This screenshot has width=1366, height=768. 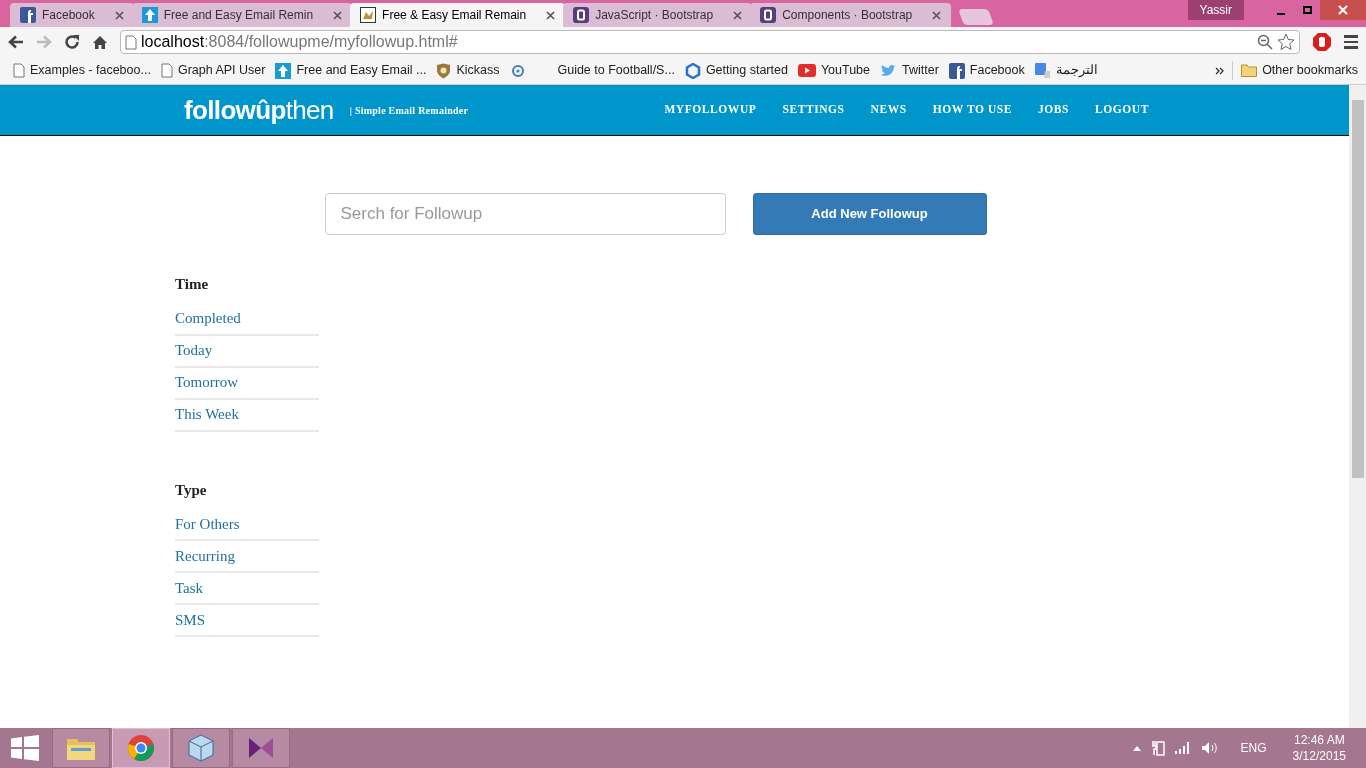 What do you see at coordinates (736, 70) in the screenshot?
I see `bookmark: Getting started` at bounding box center [736, 70].